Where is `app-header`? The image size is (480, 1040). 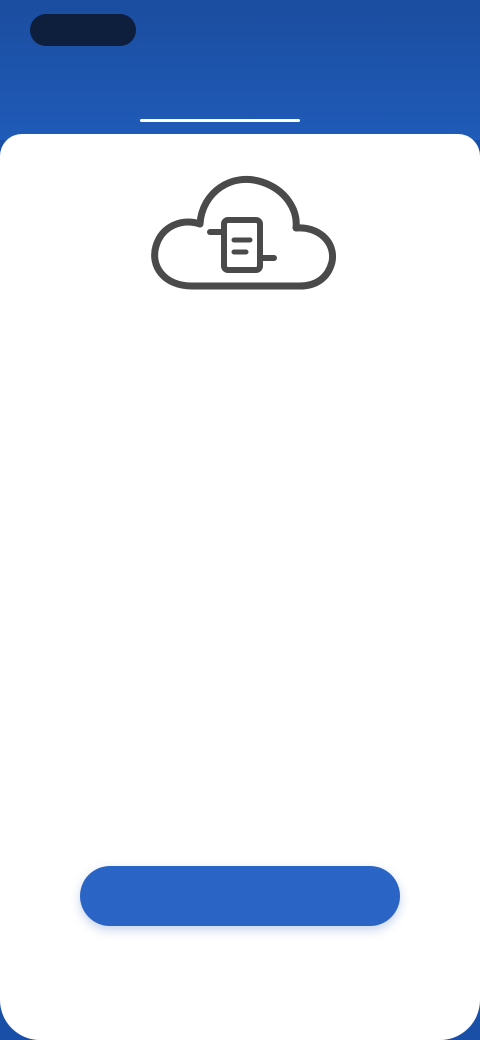 app-header is located at coordinates (240, 70).